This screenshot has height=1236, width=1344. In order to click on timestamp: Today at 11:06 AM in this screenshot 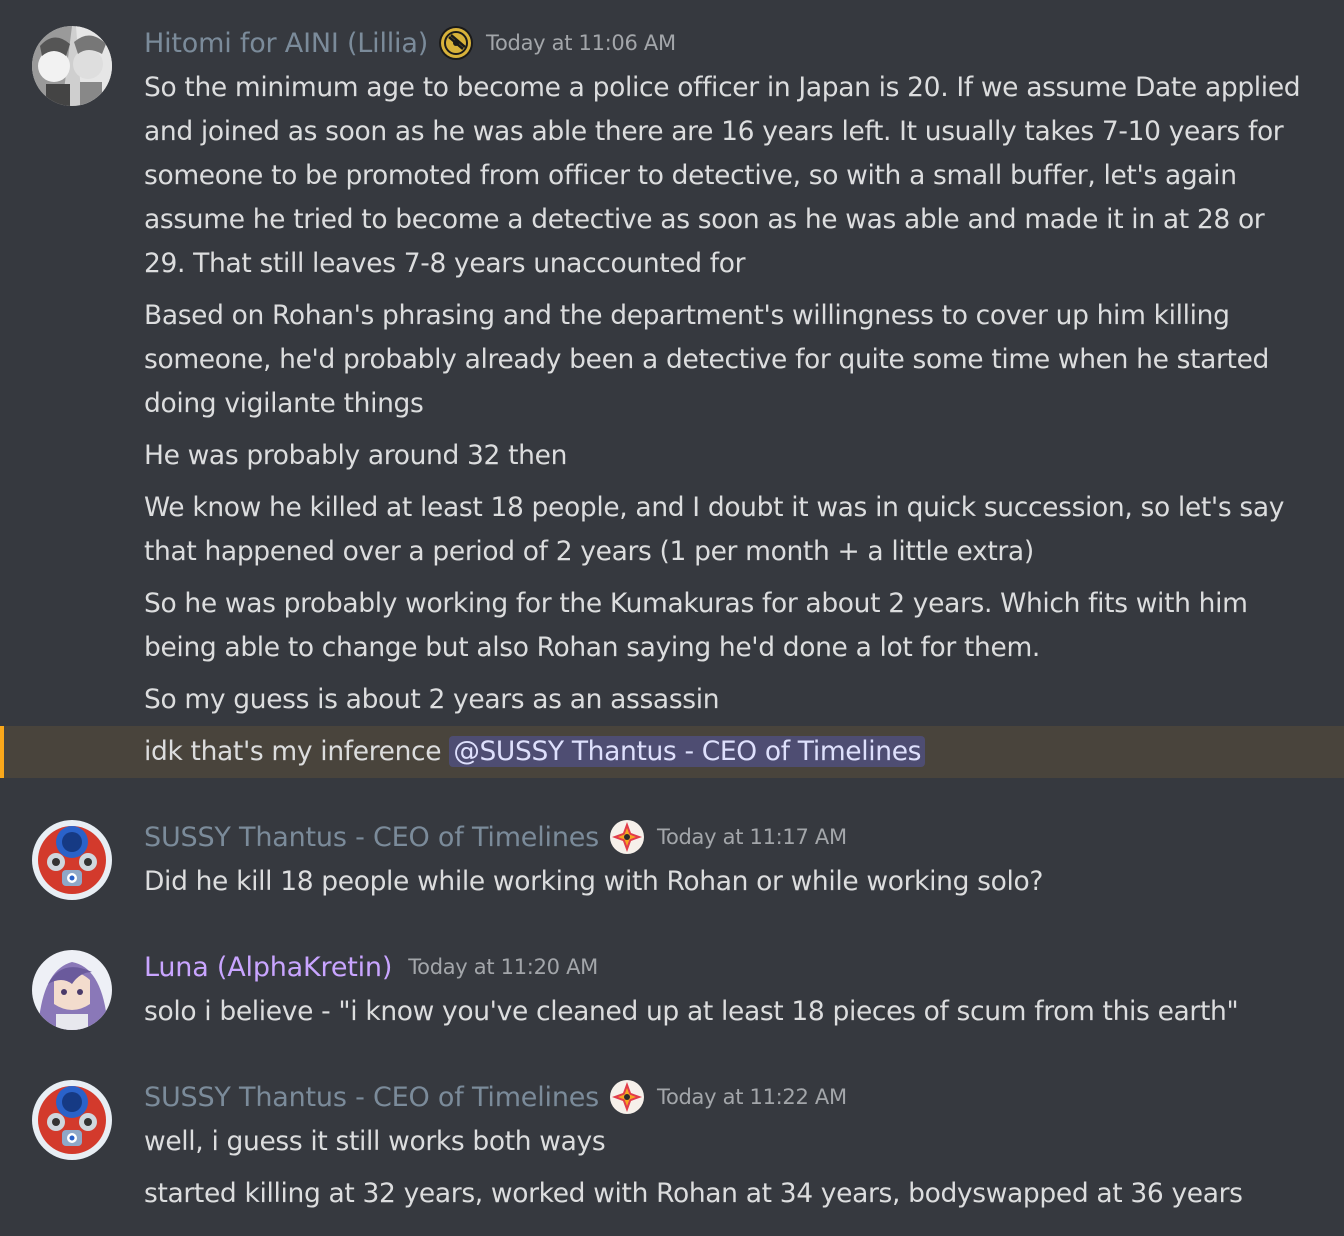, I will do `click(581, 43)`.